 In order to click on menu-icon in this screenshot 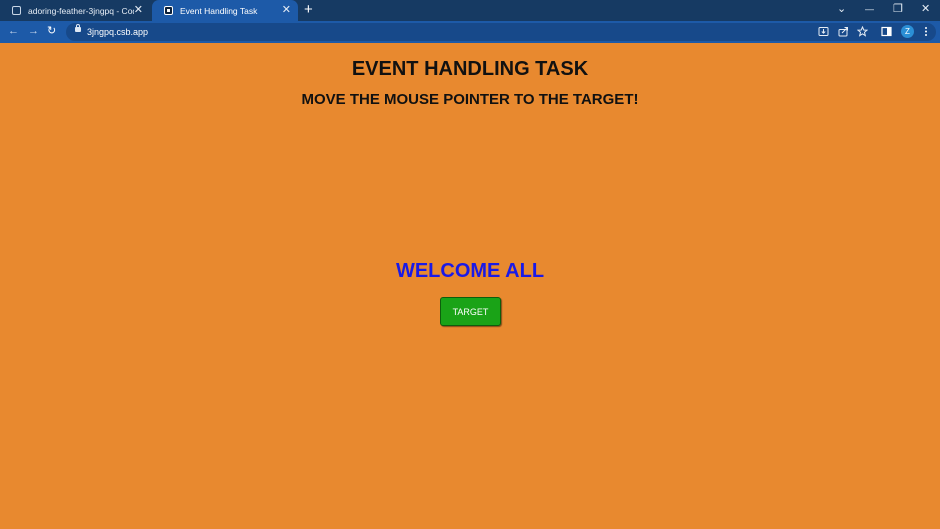, I will do `click(926, 31)`.